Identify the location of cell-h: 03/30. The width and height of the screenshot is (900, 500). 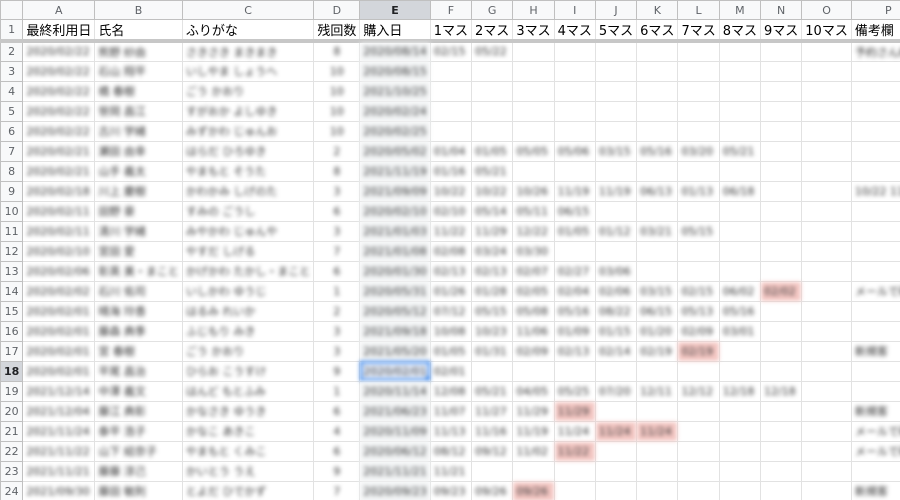
(533, 251).